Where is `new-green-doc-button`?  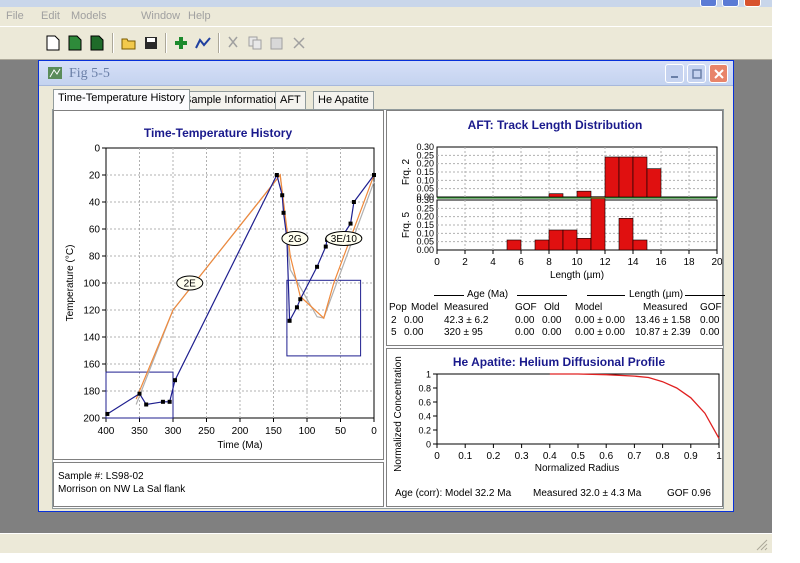
new-green-doc-button is located at coordinates (75, 43).